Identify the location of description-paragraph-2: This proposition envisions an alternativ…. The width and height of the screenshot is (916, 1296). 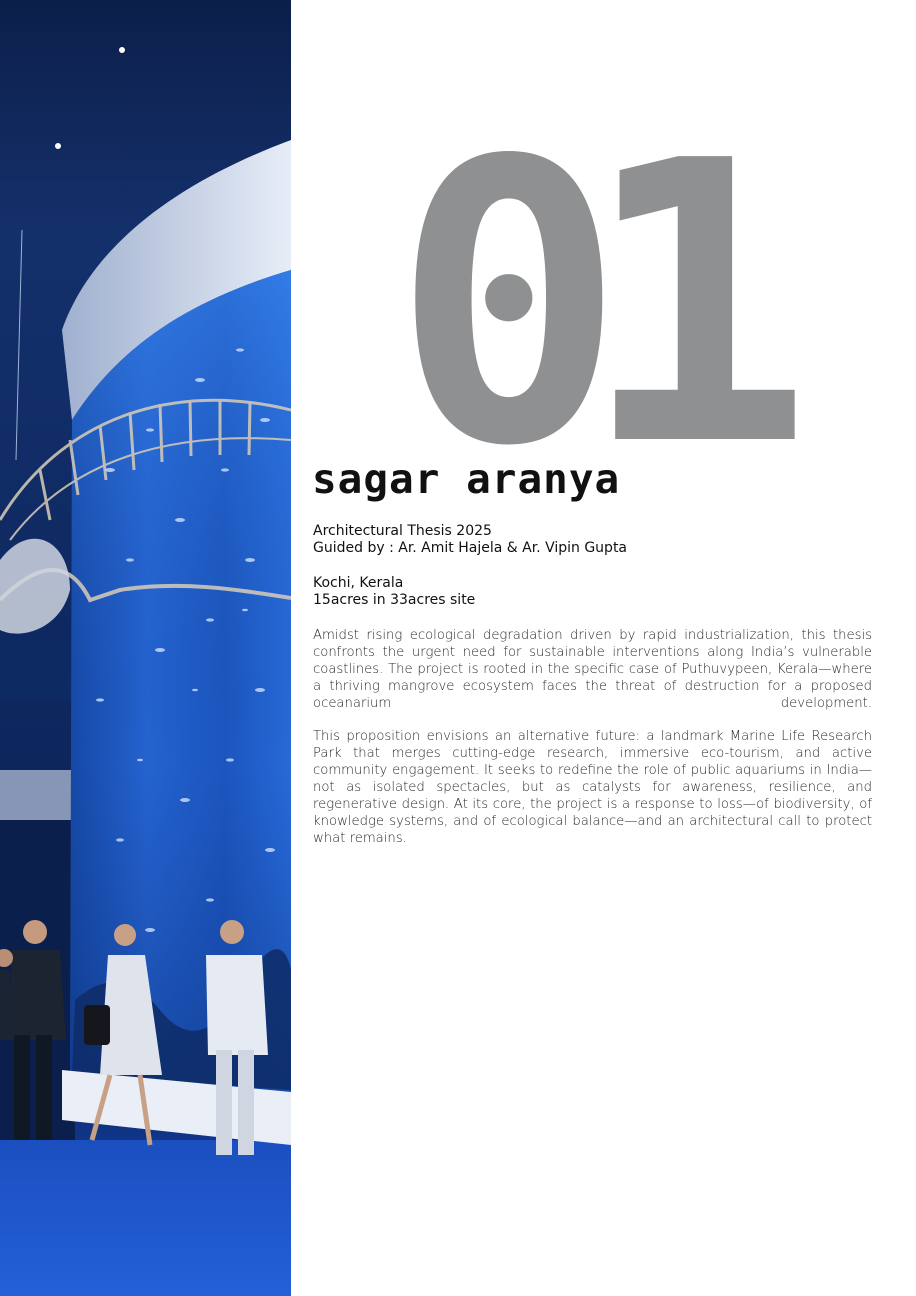
(592, 787).